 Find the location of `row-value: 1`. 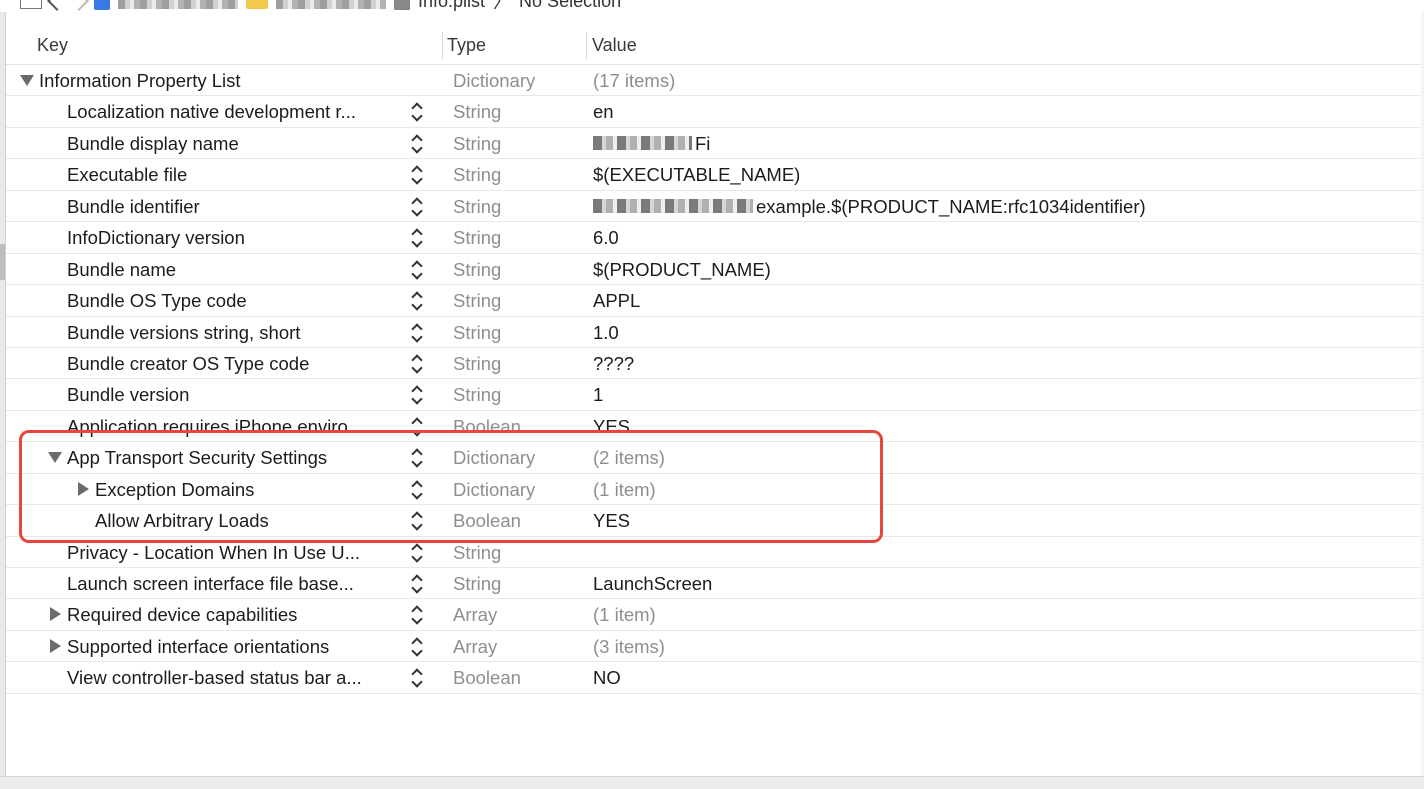

row-value: 1 is located at coordinates (598, 395).